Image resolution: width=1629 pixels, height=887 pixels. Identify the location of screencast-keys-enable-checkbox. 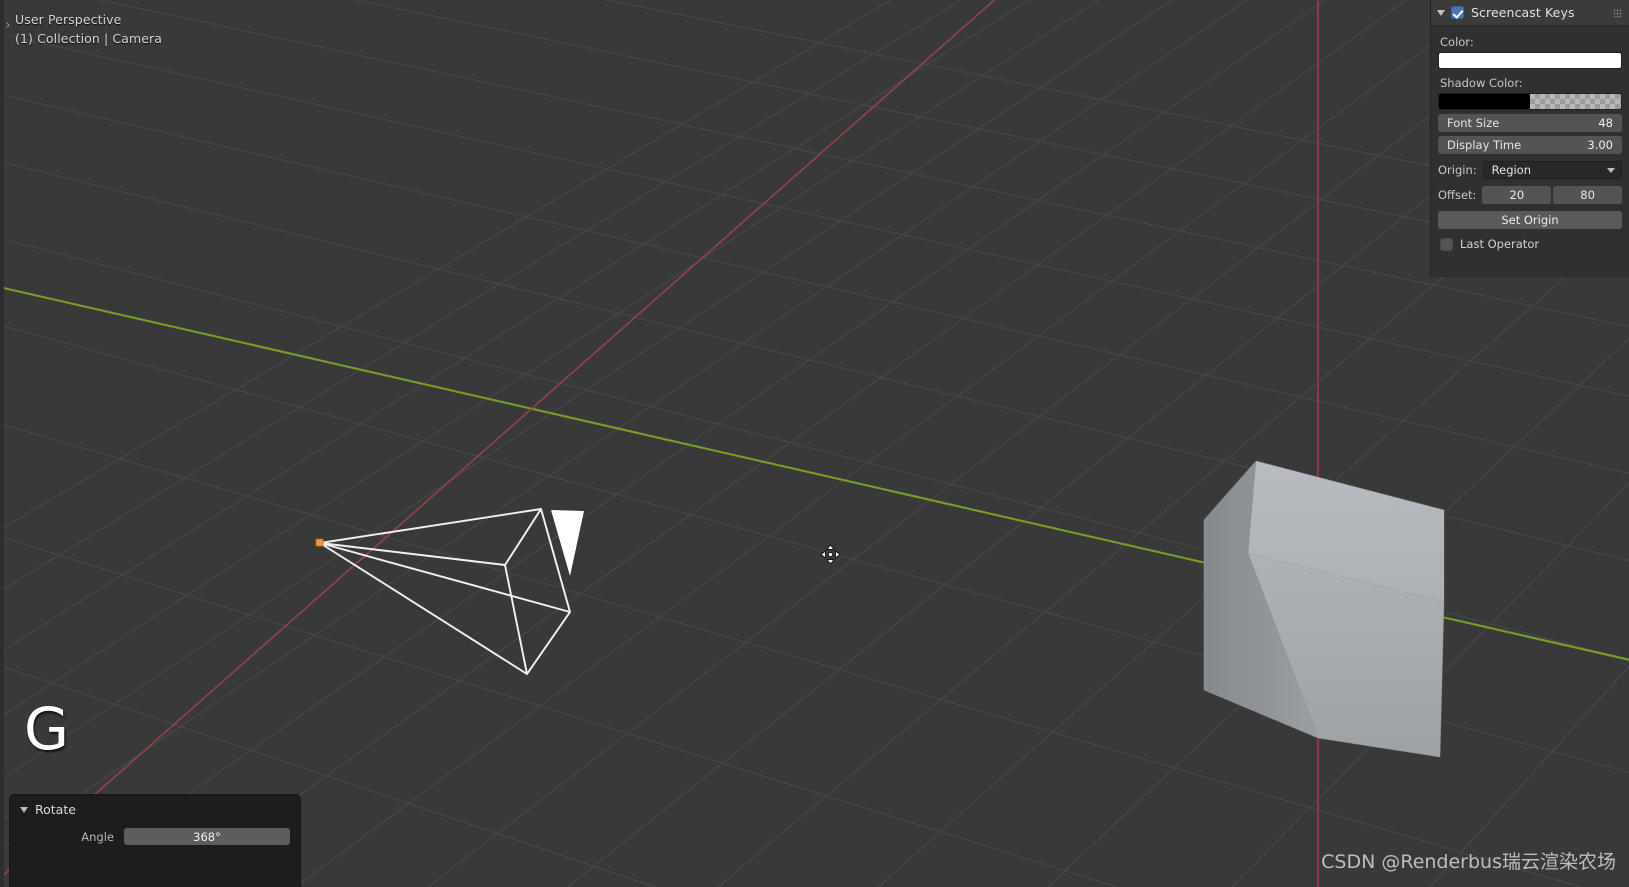
(1457, 12).